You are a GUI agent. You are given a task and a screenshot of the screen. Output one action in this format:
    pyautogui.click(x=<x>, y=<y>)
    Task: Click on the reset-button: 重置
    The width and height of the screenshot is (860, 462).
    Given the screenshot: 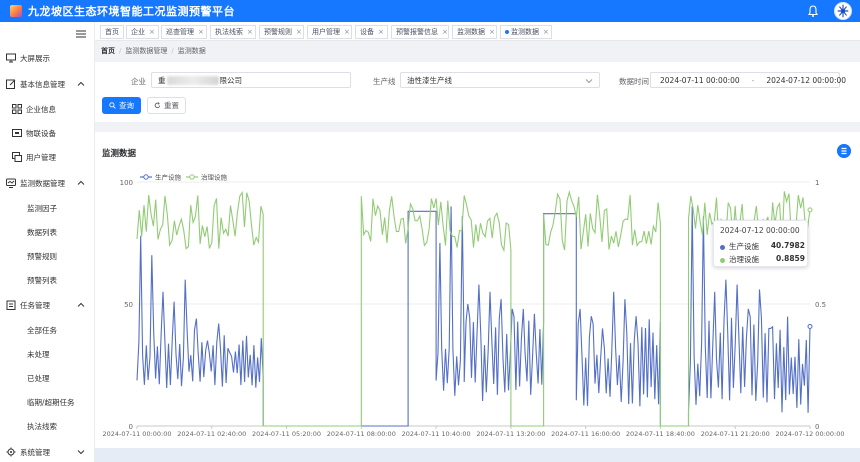 What is the action you would take?
    pyautogui.click(x=166, y=105)
    